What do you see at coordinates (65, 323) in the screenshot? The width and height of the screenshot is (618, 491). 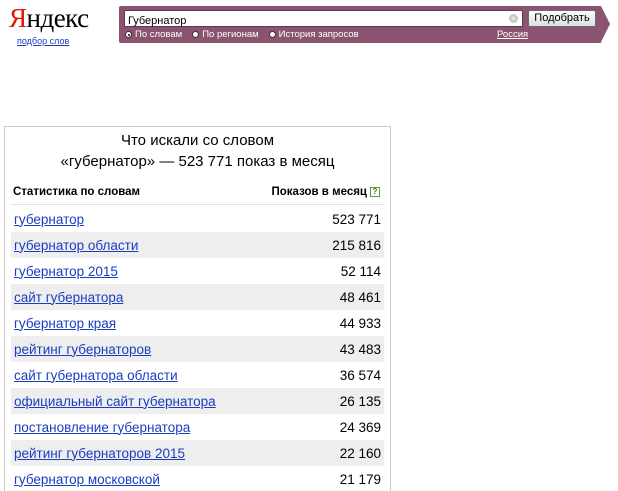 I see `phrase-link: губернатор края` at bounding box center [65, 323].